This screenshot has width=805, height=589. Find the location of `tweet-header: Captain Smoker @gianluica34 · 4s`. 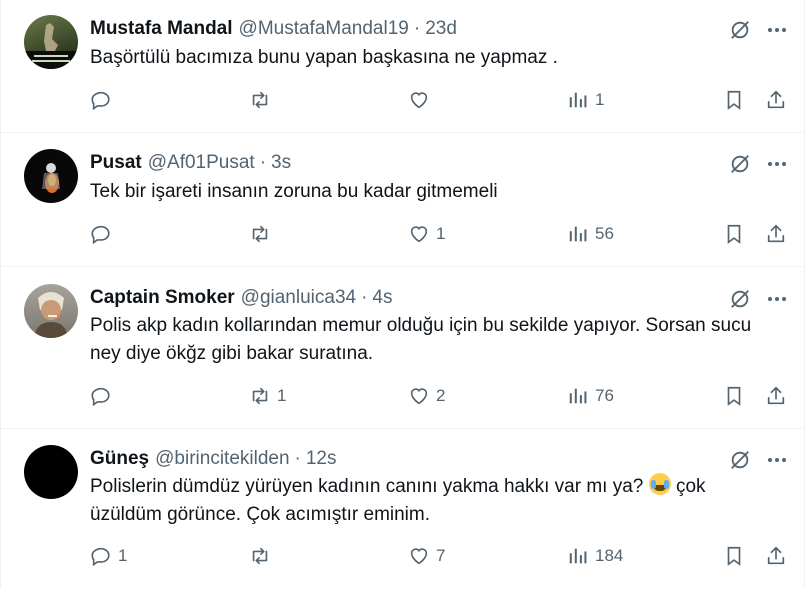

tweet-header: Captain Smoker @gianluica34 · 4s is located at coordinates (241, 298).